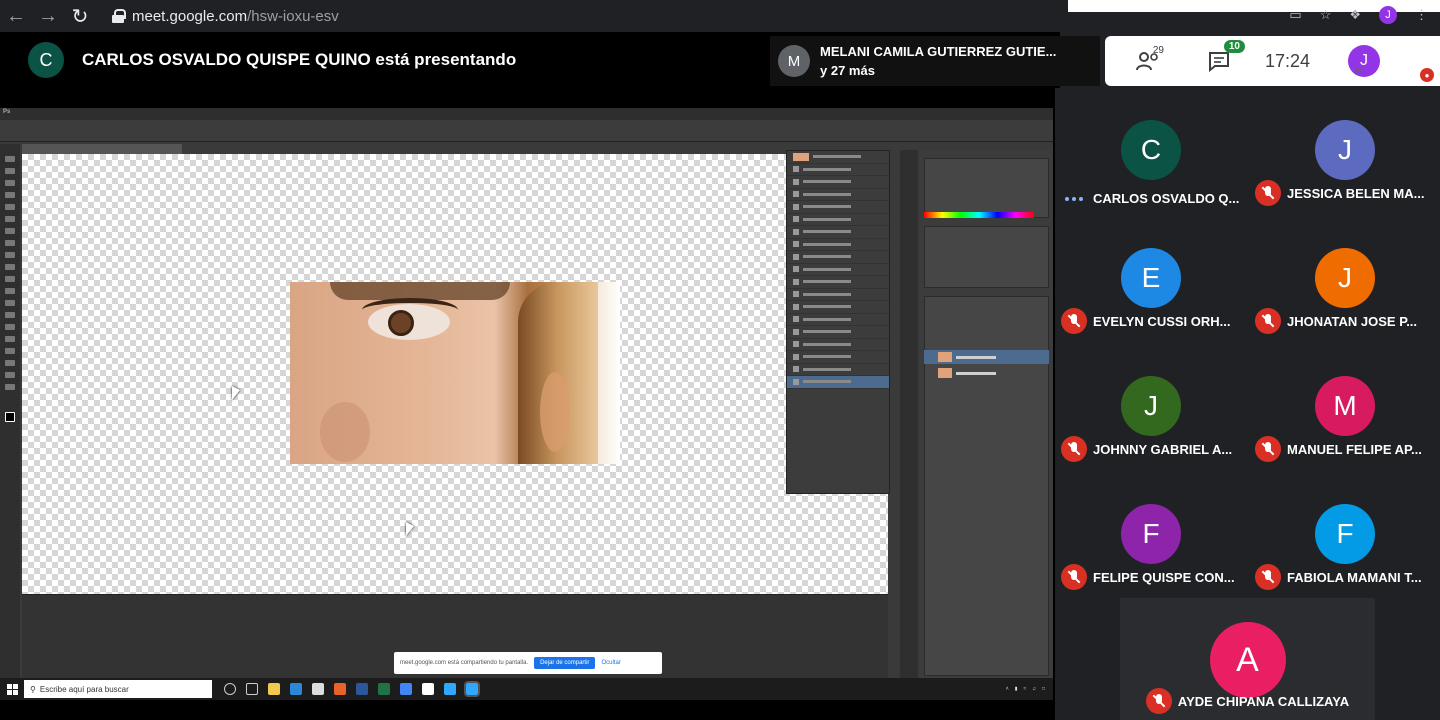  What do you see at coordinates (318, 689) in the screenshot?
I see `store-icon` at bounding box center [318, 689].